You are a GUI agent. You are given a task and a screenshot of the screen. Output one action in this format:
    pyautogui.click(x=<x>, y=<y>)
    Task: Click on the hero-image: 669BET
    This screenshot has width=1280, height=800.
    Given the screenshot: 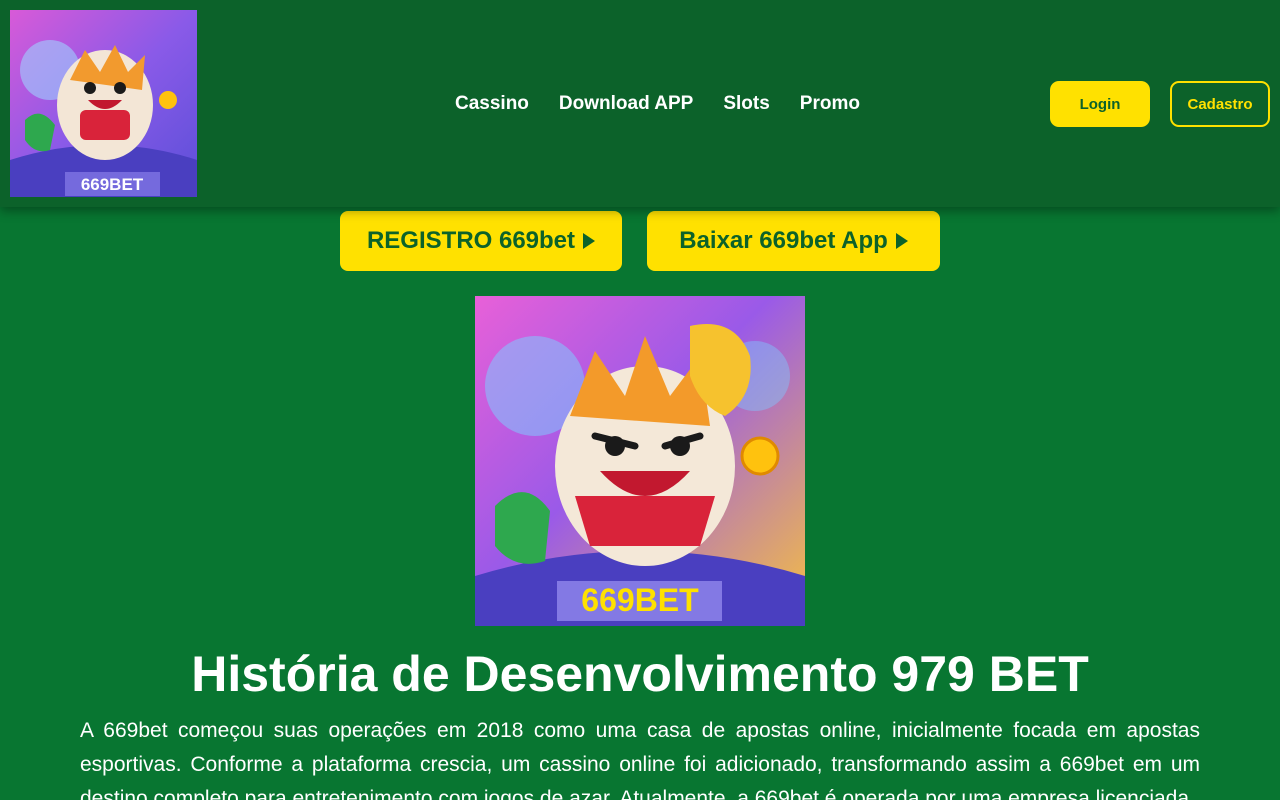 What is the action you would take?
    pyautogui.click(x=640, y=461)
    